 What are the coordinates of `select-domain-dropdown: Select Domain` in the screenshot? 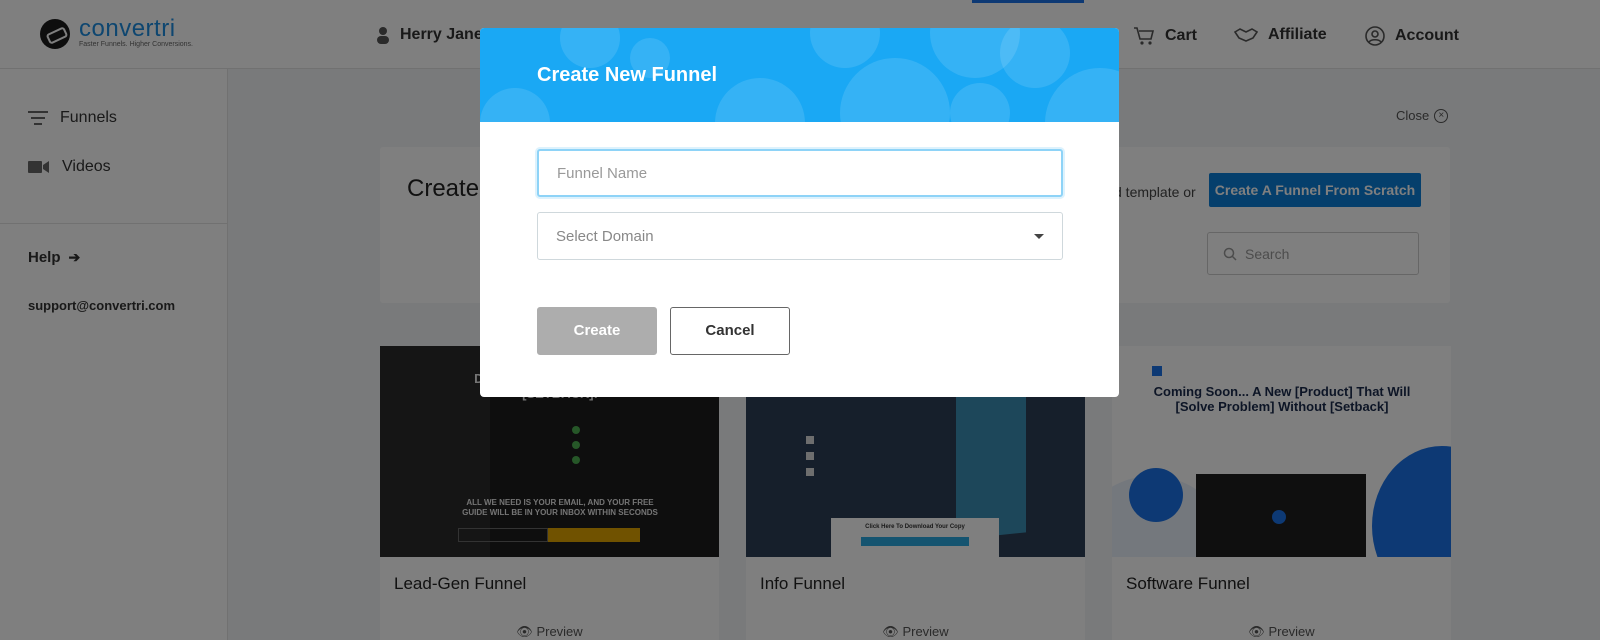 It's located at (800, 236).